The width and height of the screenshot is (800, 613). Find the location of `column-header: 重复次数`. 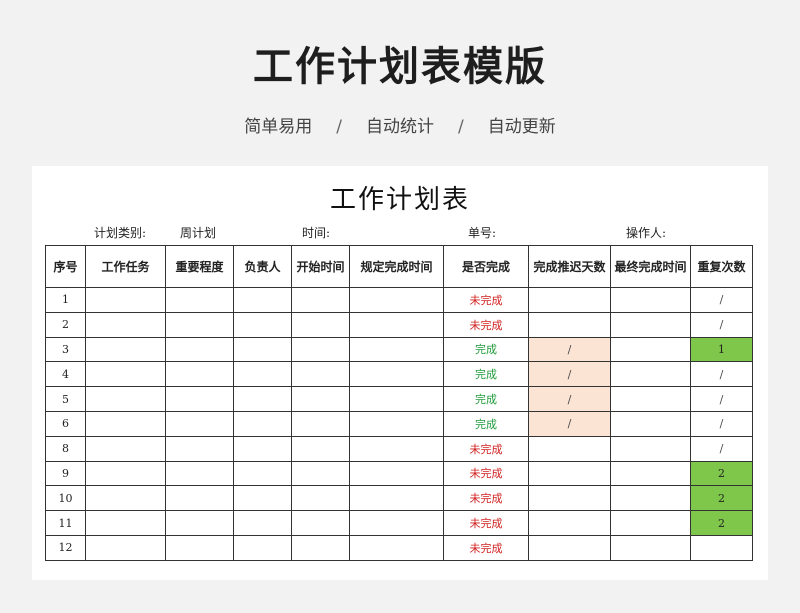

column-header: 重复次数 is located at coordinates (721, 266).